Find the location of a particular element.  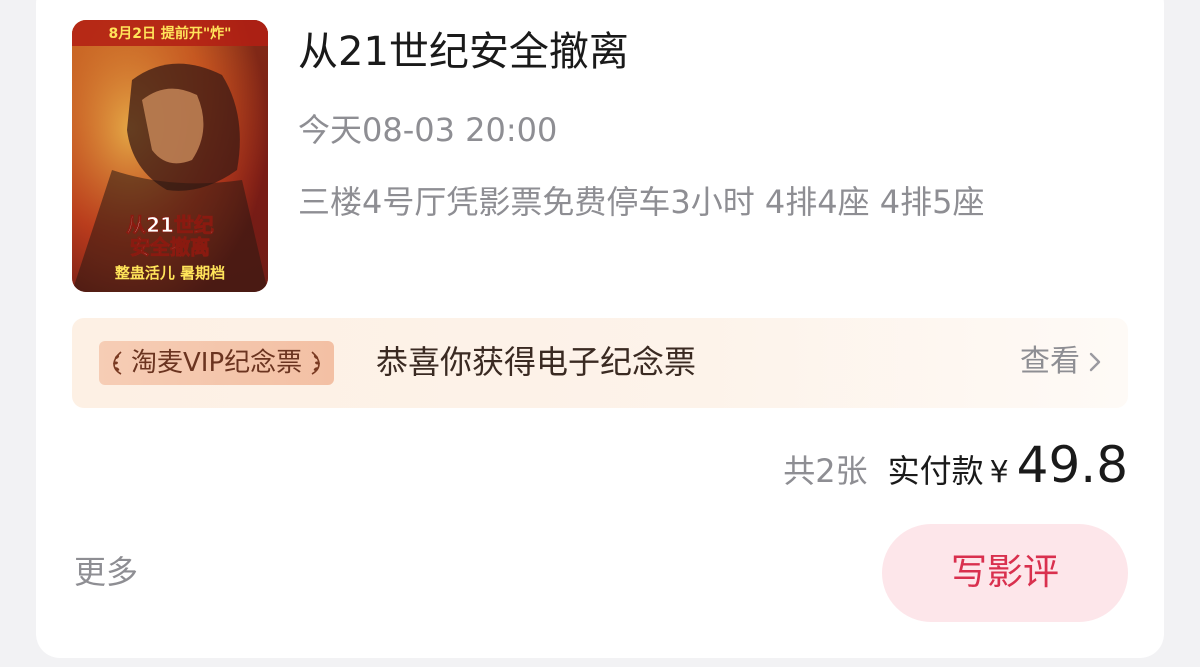

vip-badge-label: 淘麦VIP纪念票 is located at coordinates (217, 363).